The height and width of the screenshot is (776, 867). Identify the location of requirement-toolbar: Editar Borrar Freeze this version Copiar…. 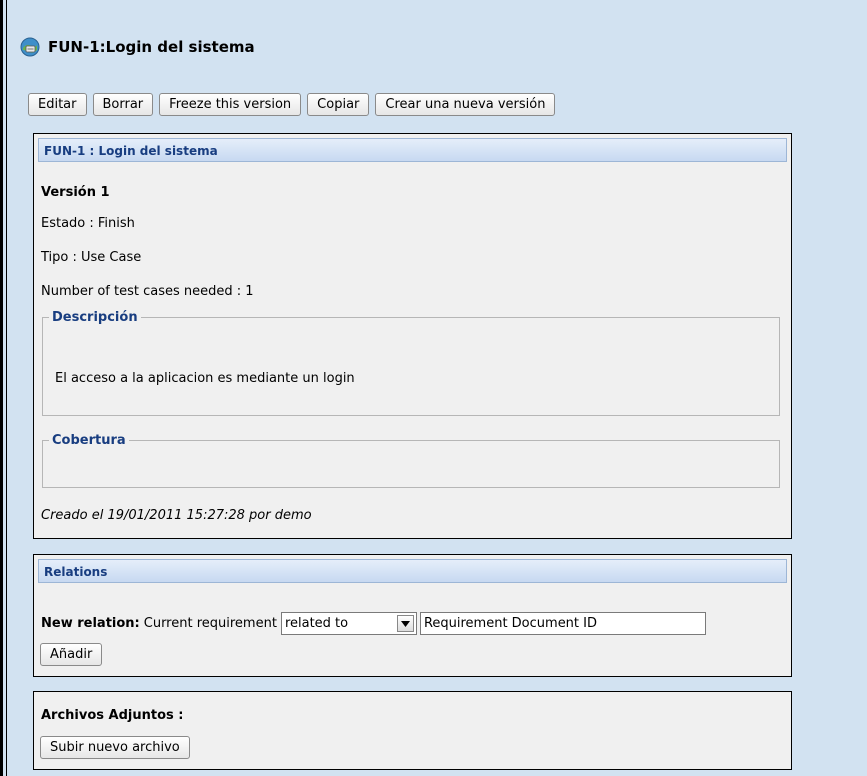
(292, 104).